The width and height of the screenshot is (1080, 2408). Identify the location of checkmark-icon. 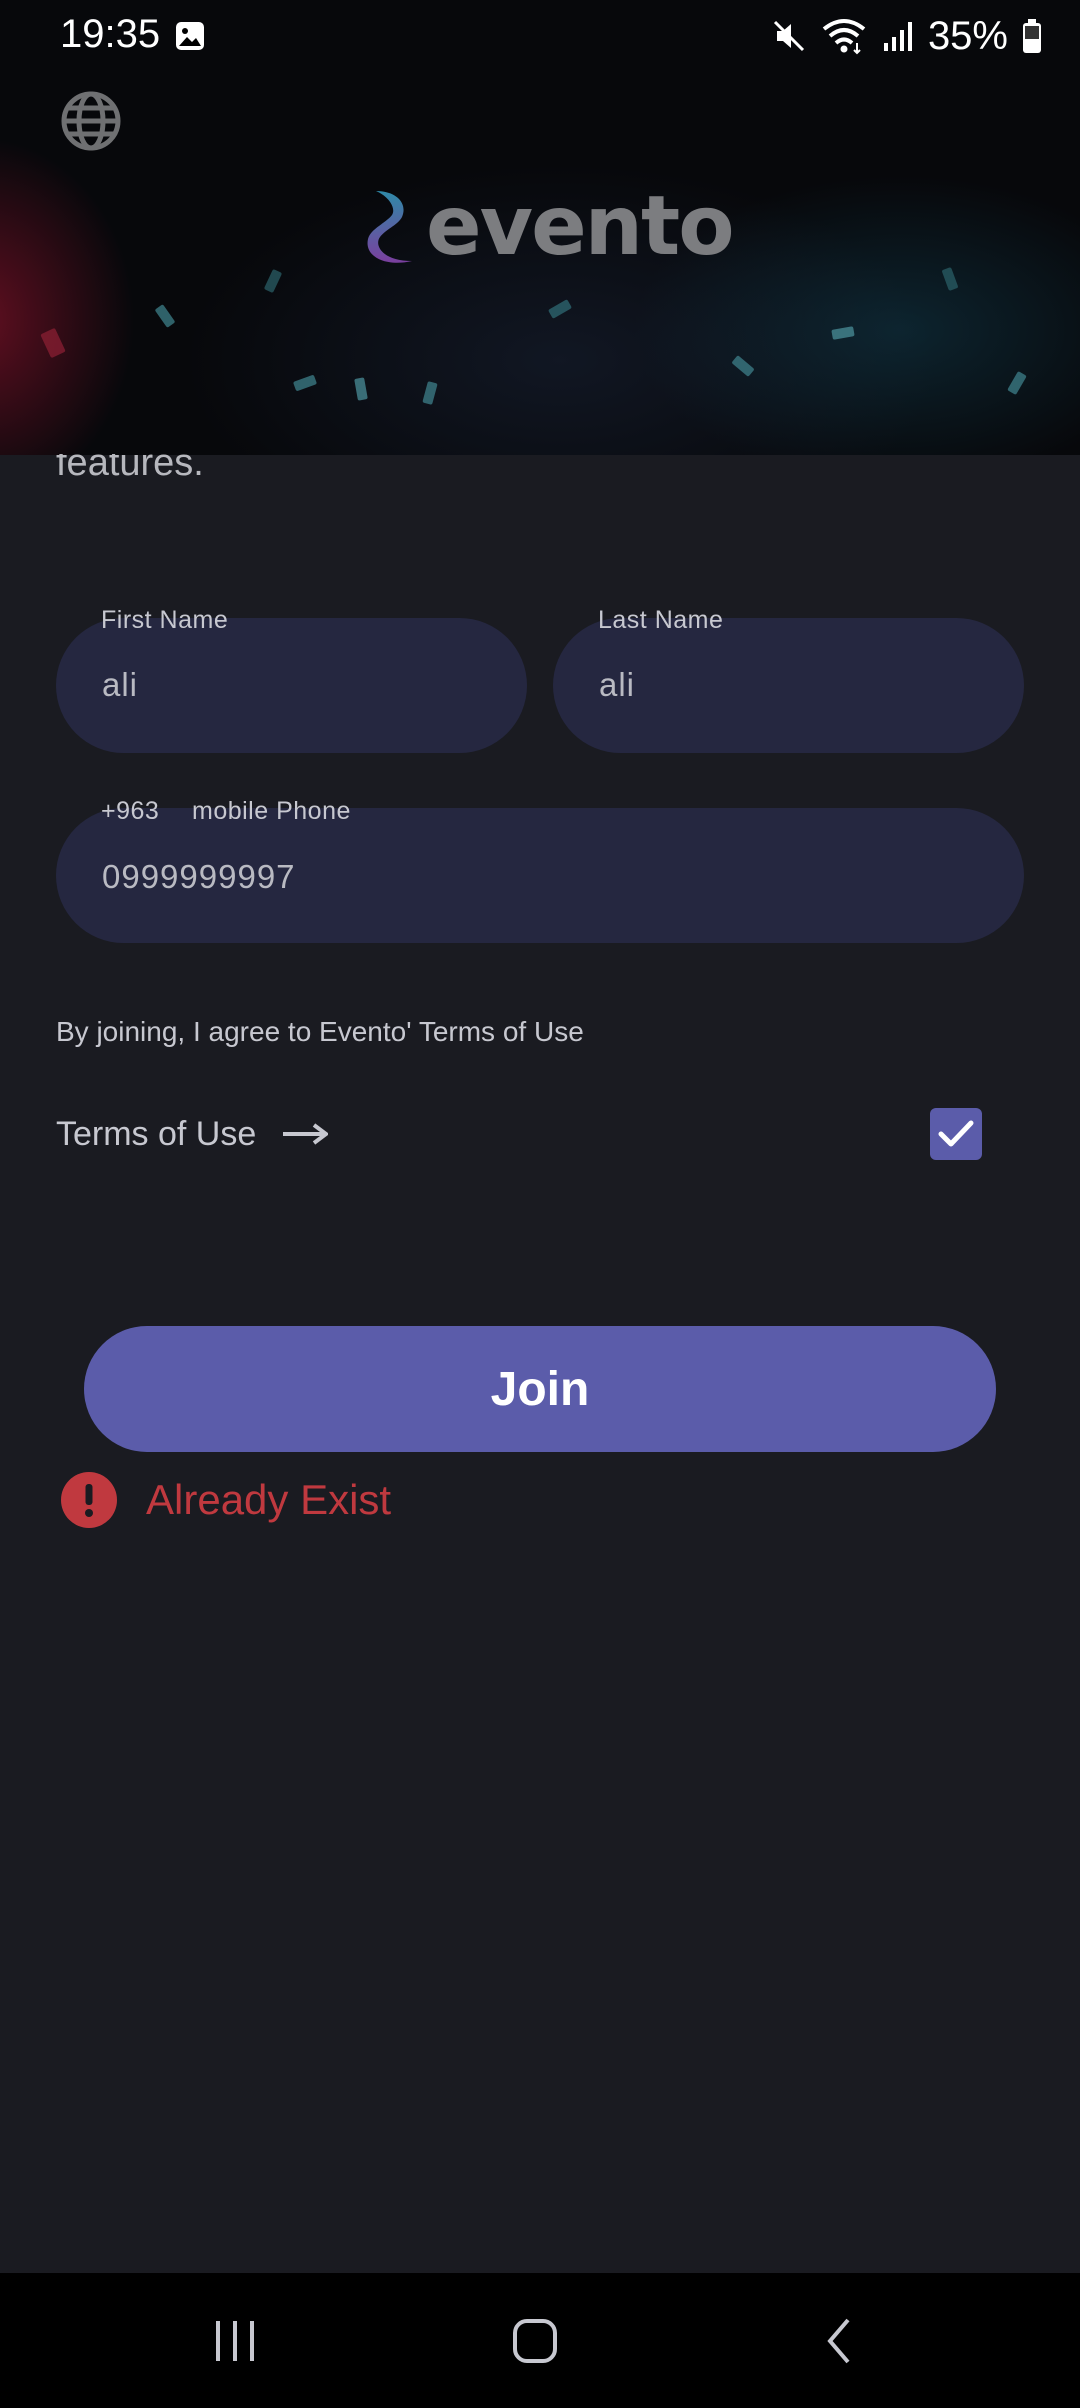
(956, 1133).